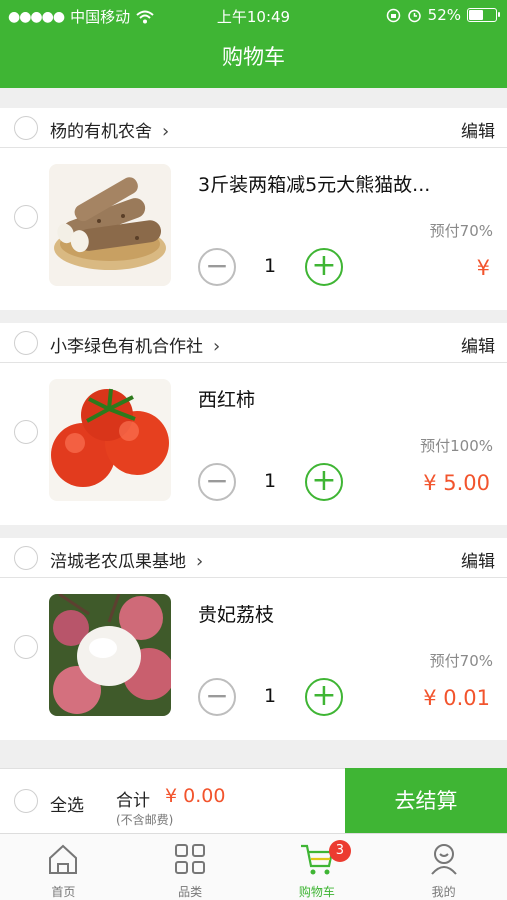  I want to click on tomato-image, so click(110, 440).